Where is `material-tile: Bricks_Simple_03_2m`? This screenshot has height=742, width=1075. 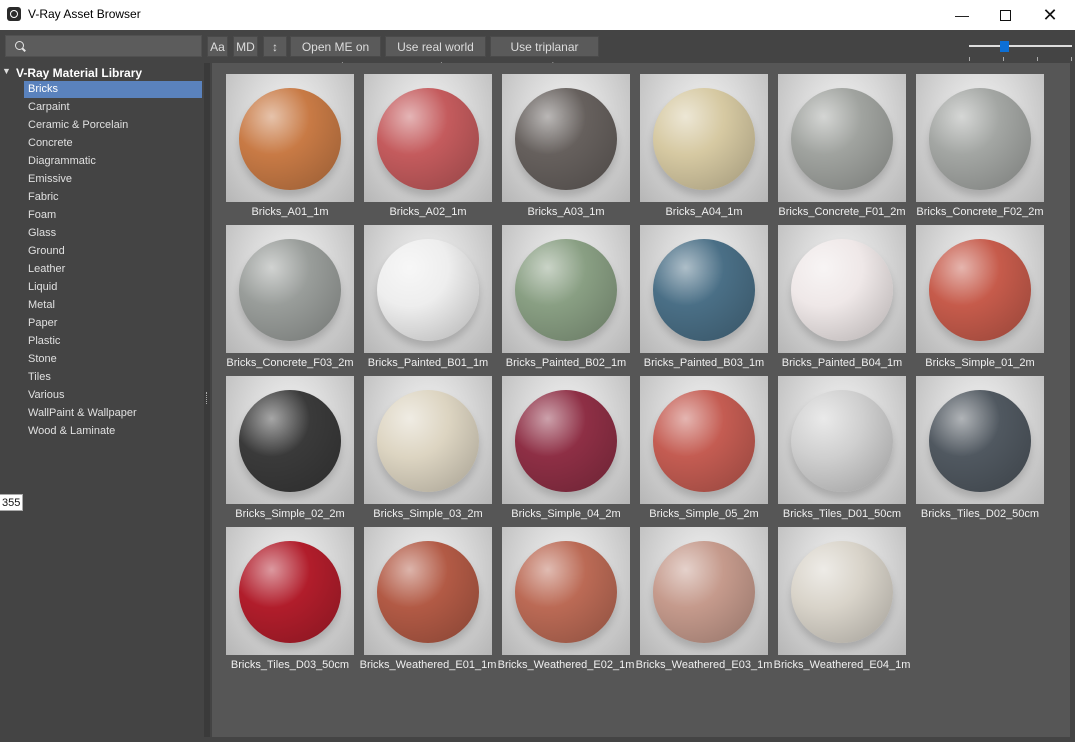 material-tile: Bricks_Simple_03_2m is located at coordinates (429, 451).